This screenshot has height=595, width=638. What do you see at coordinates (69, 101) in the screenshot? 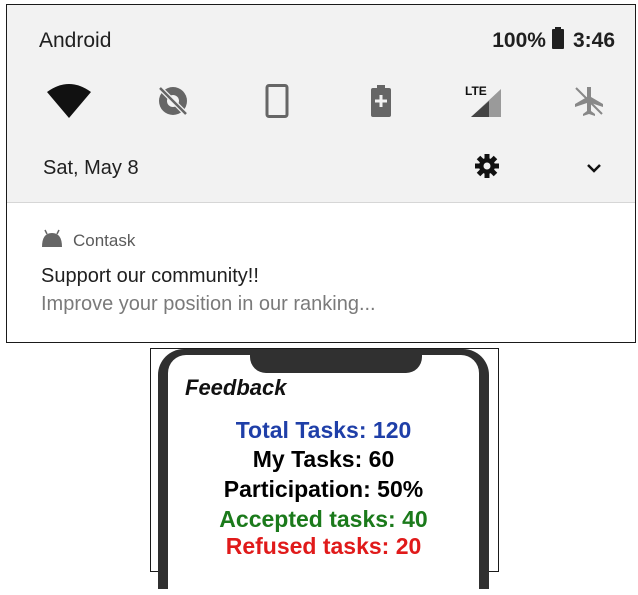
I see `wifi-icon` at bounding box center [69, 101].